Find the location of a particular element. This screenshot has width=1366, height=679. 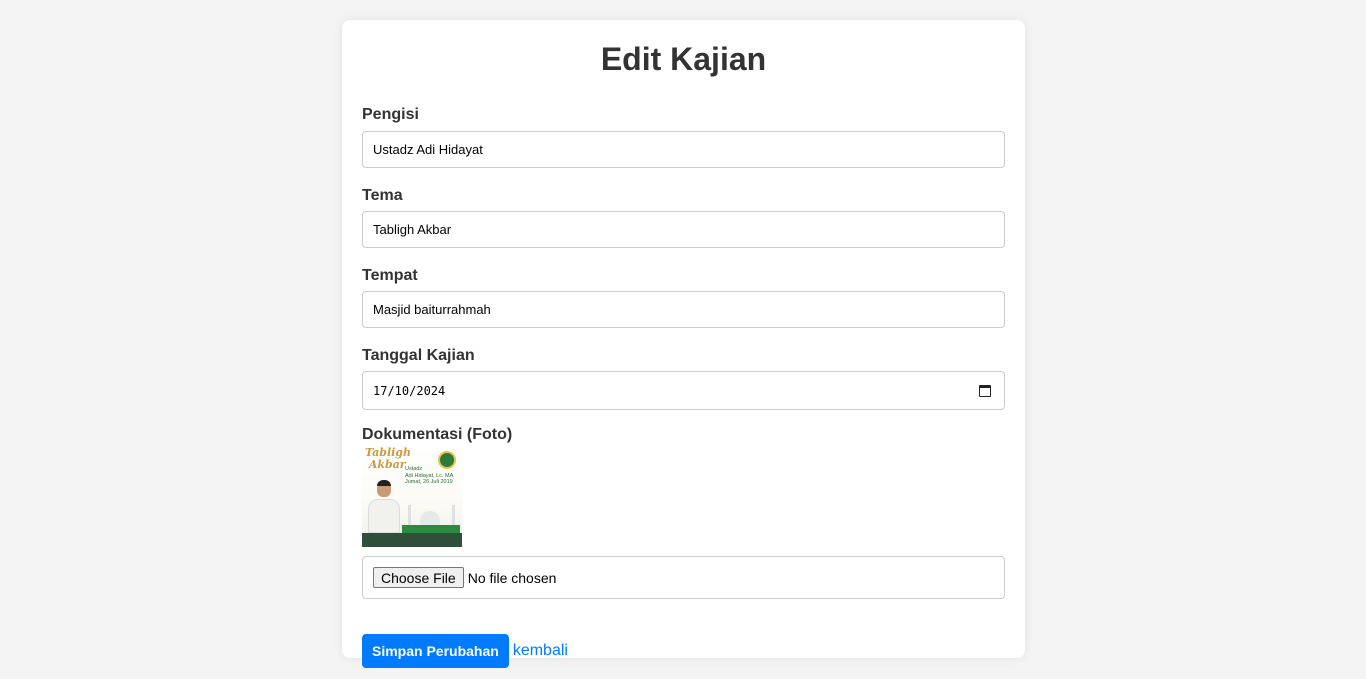

poster-footer is located at coordinates (412, 540).